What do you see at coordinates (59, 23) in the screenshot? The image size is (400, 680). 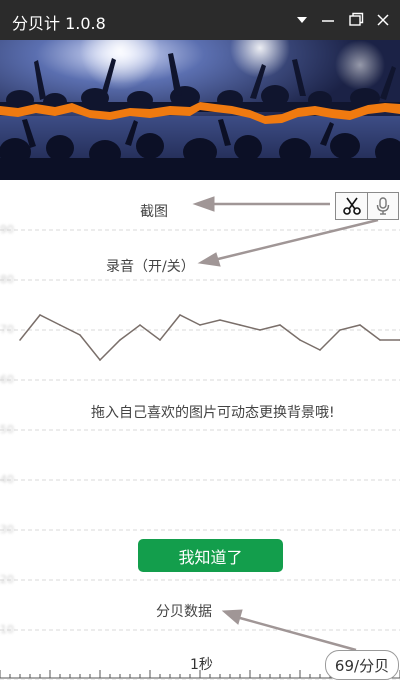 I see `window-title: 分贝计 1.0.8` at bounding box center [59, 23].